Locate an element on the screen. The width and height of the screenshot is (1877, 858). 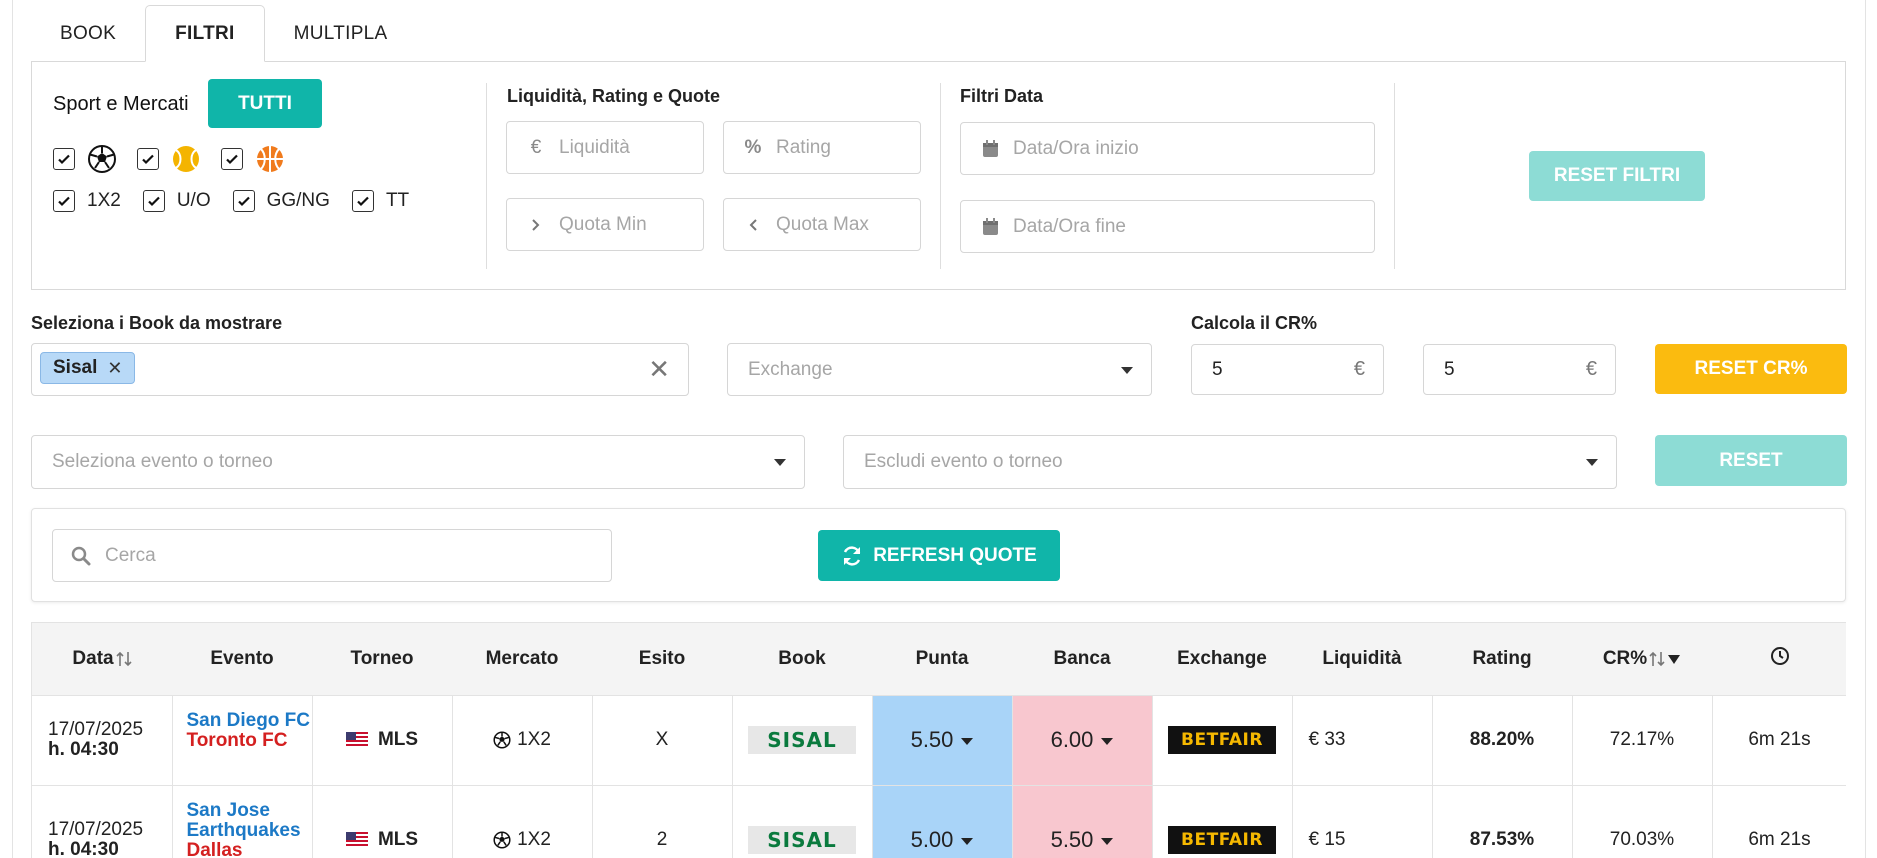
liquidita-input: € Liquidità is located at coordinates (605, 147).